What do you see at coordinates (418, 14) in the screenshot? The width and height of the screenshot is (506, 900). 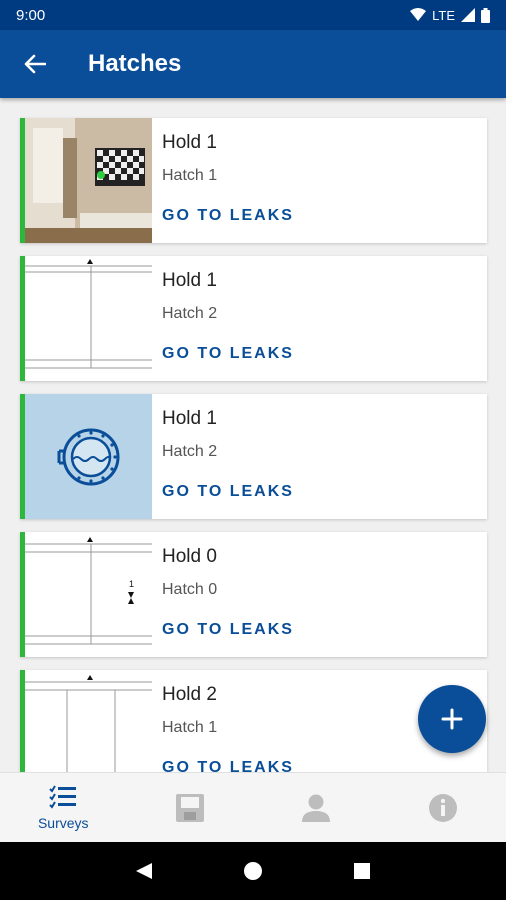 I see `wifi-icon` at bounding box center [418, 14].